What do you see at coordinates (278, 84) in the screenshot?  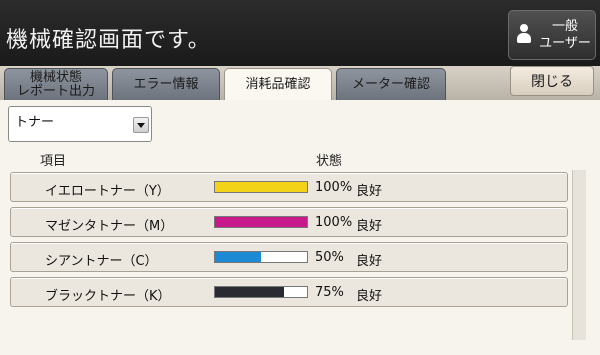 I see `tab-consumables: 消耗品確認` at bounding box center [278, 84].